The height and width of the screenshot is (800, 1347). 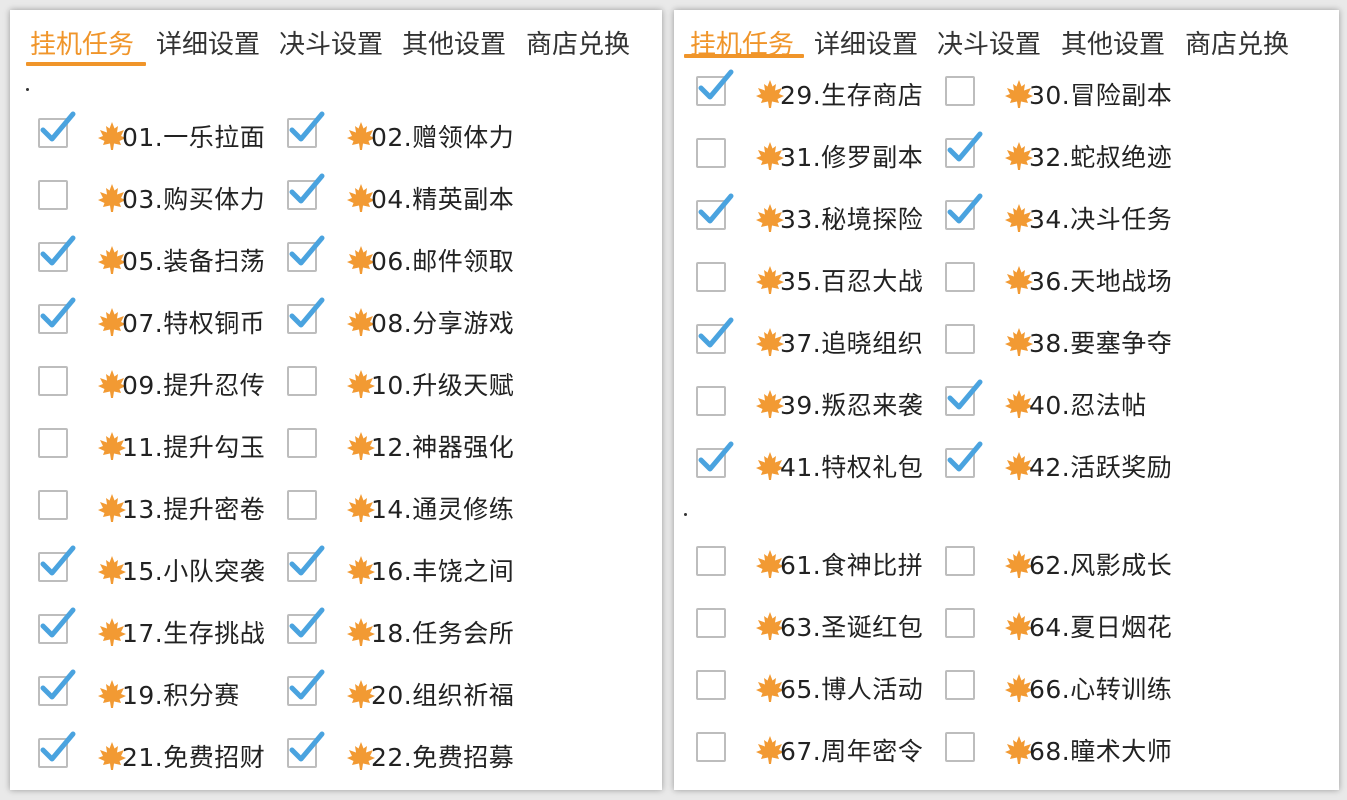 I want to click on task-item: 39.叛忍来袭, so click(x=816, y=404).